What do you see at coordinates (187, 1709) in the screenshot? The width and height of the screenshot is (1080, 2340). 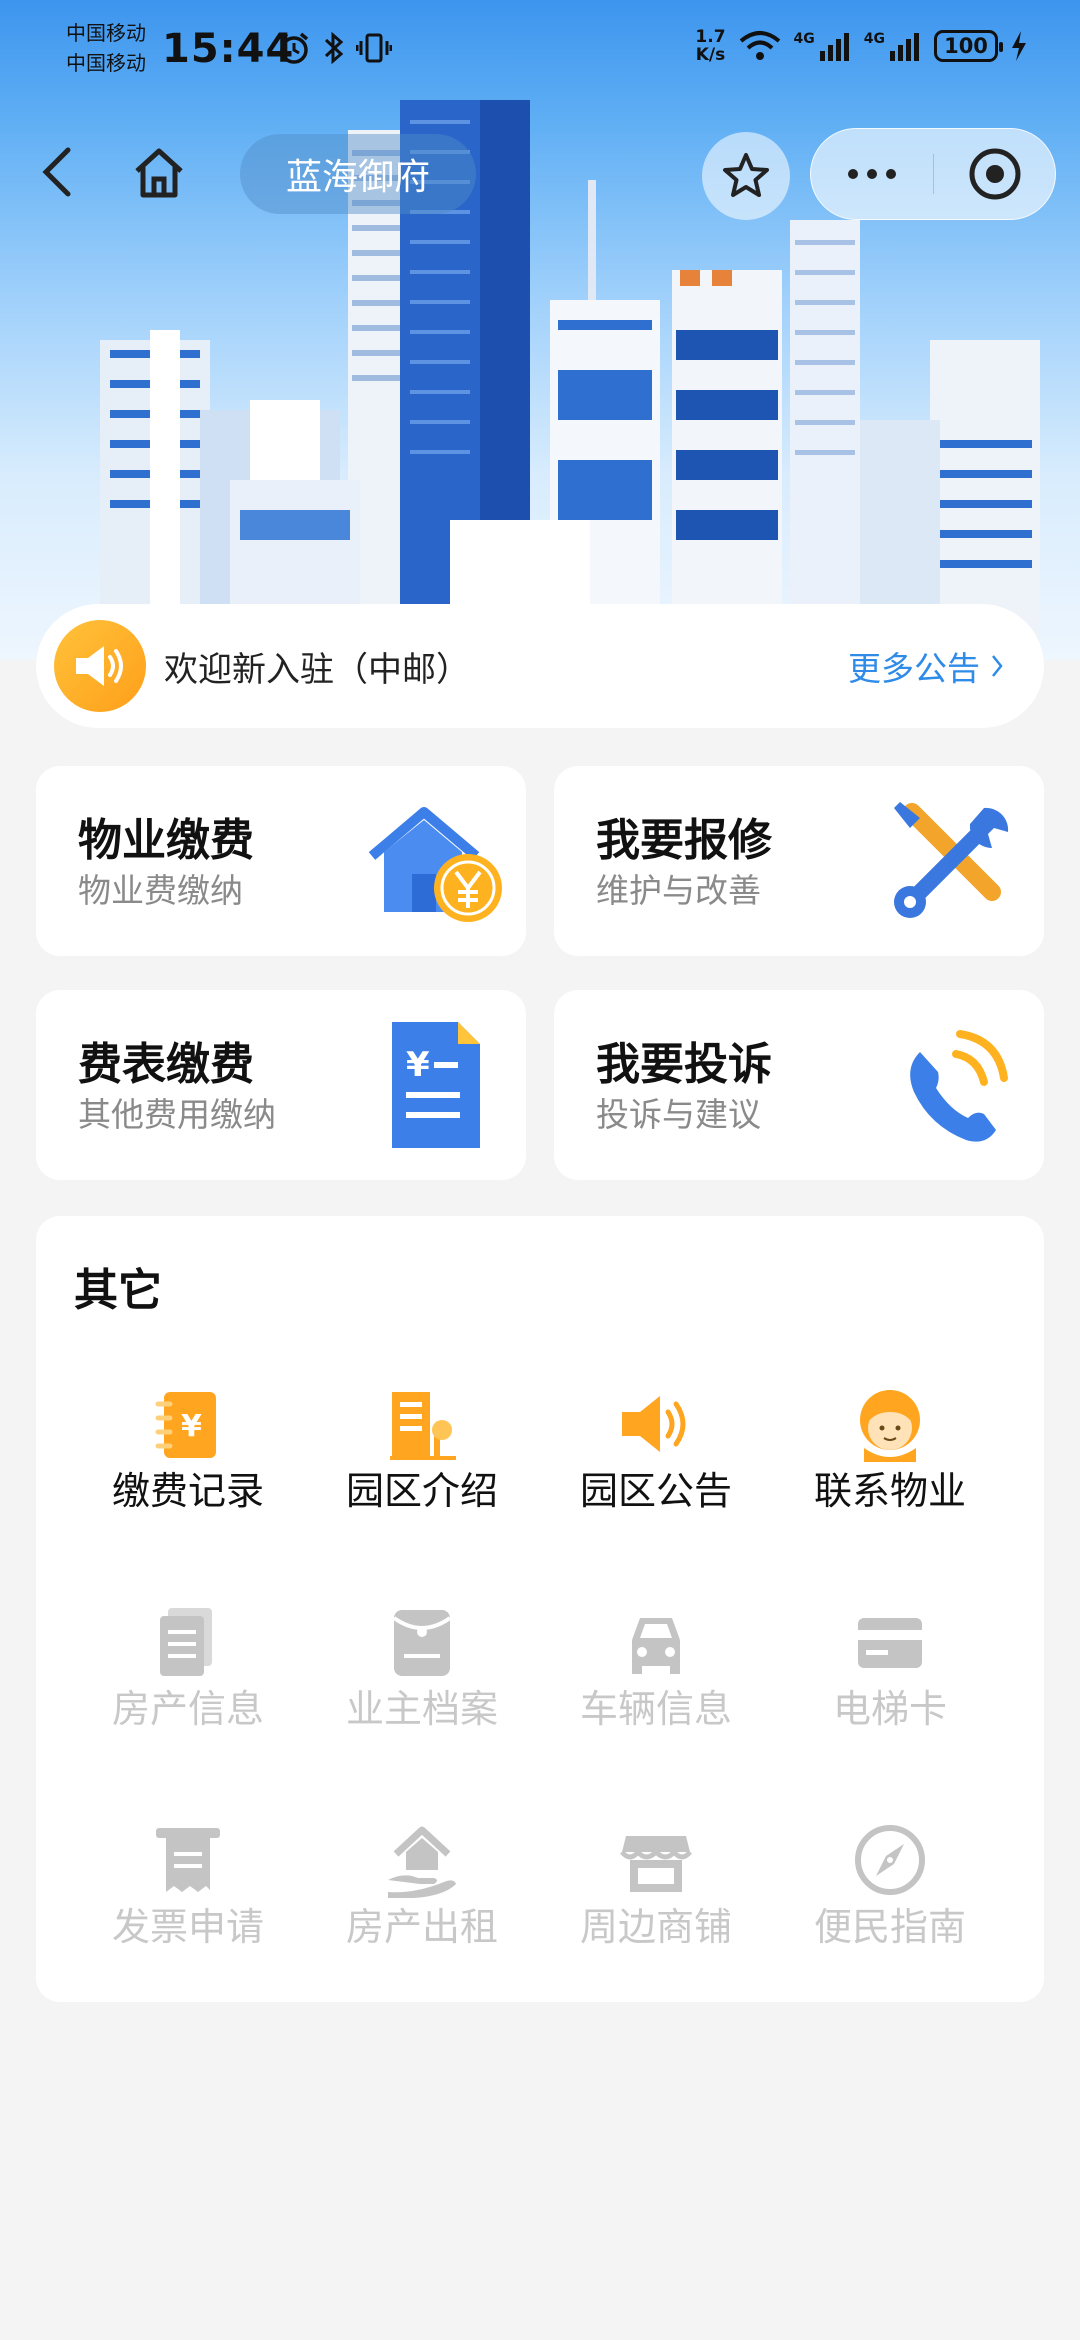 I see `grid-item-label: 房产信息` at bounding box center [187, 1709].